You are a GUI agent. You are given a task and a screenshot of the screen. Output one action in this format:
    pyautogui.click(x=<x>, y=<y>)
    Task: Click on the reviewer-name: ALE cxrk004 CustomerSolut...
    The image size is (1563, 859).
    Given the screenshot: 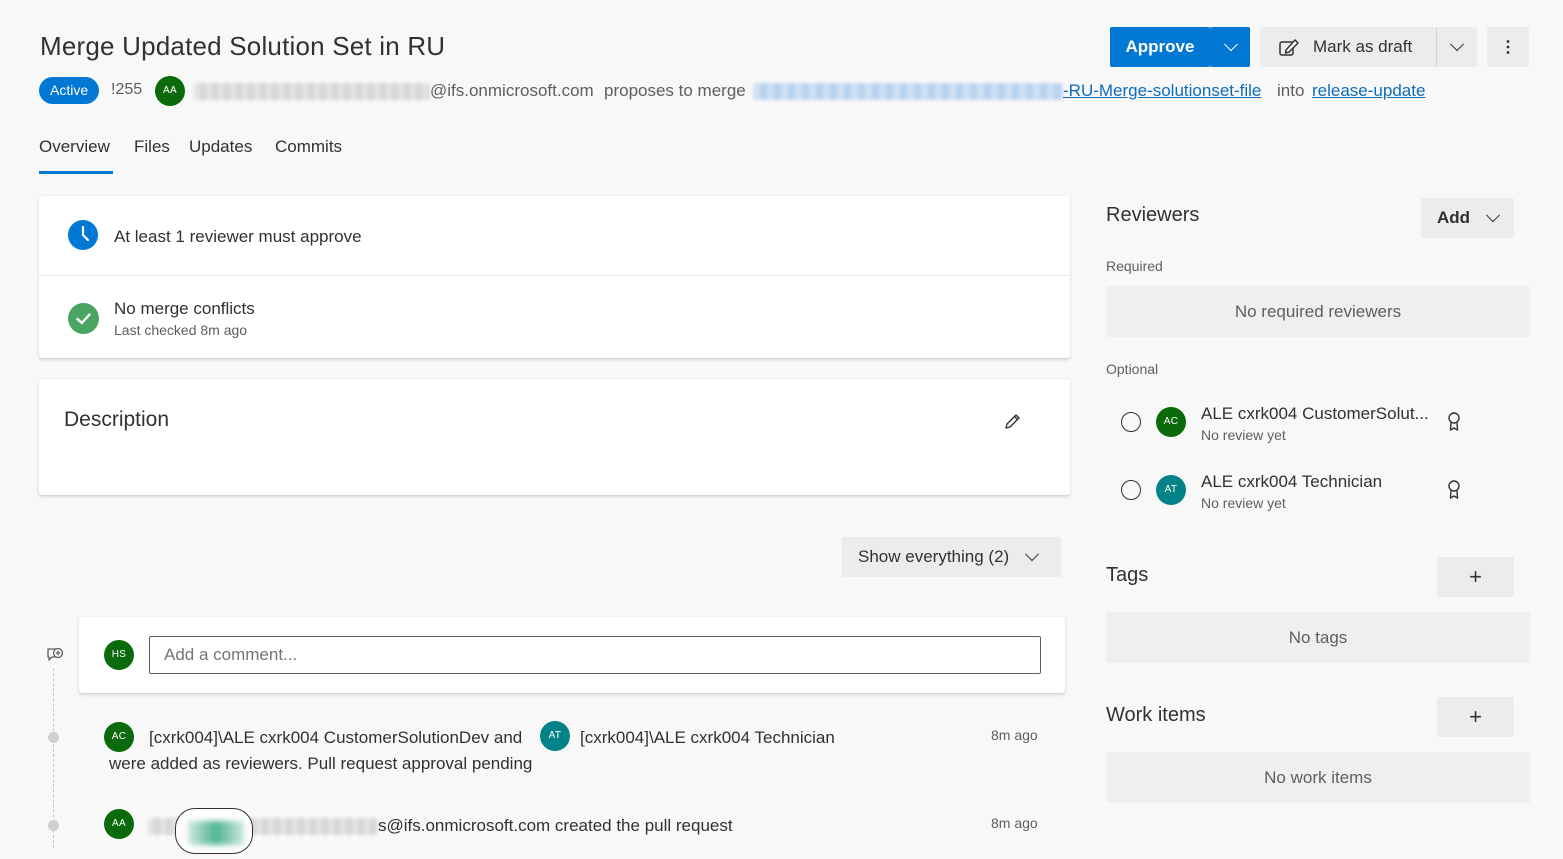 What is the action you would take?
    pyautogui.click(x=1315, y=414)
    